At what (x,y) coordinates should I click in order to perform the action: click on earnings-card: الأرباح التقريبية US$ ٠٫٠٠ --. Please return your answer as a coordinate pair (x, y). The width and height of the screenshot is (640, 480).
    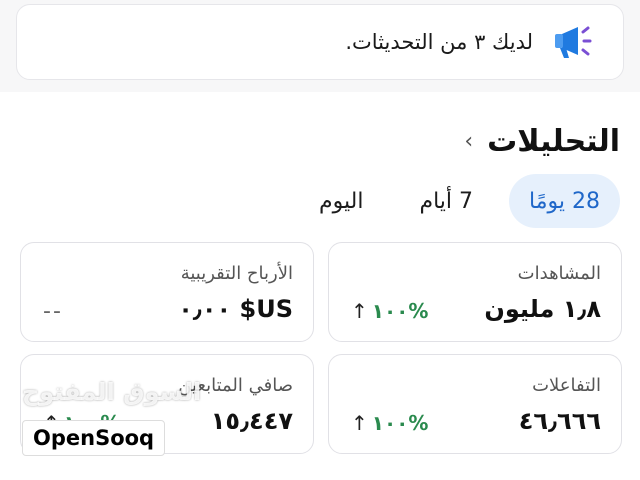
    Looking at the image, I should click on (167, 292).